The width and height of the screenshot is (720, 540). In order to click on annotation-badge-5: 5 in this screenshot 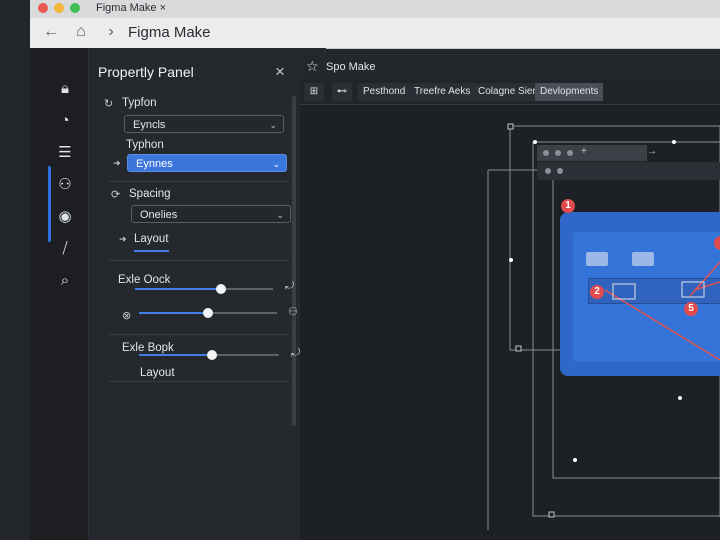, I will do `click(691, 309)`.